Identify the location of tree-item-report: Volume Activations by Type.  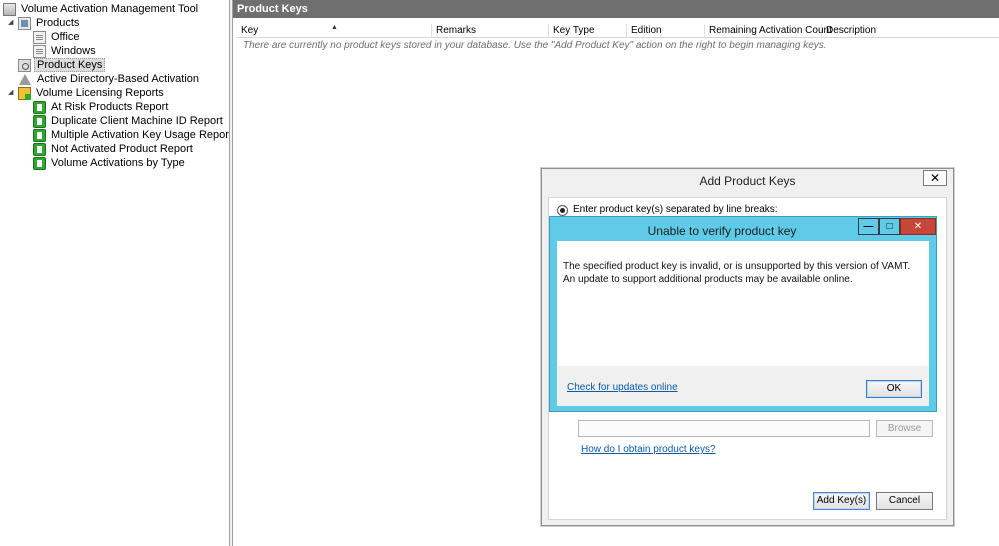
(110, 163).